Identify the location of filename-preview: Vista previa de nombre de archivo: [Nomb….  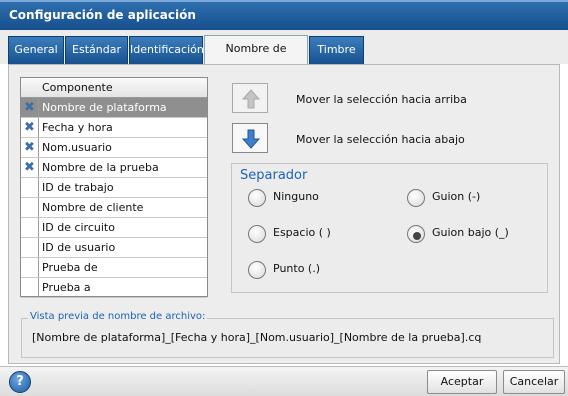
(287, 334).